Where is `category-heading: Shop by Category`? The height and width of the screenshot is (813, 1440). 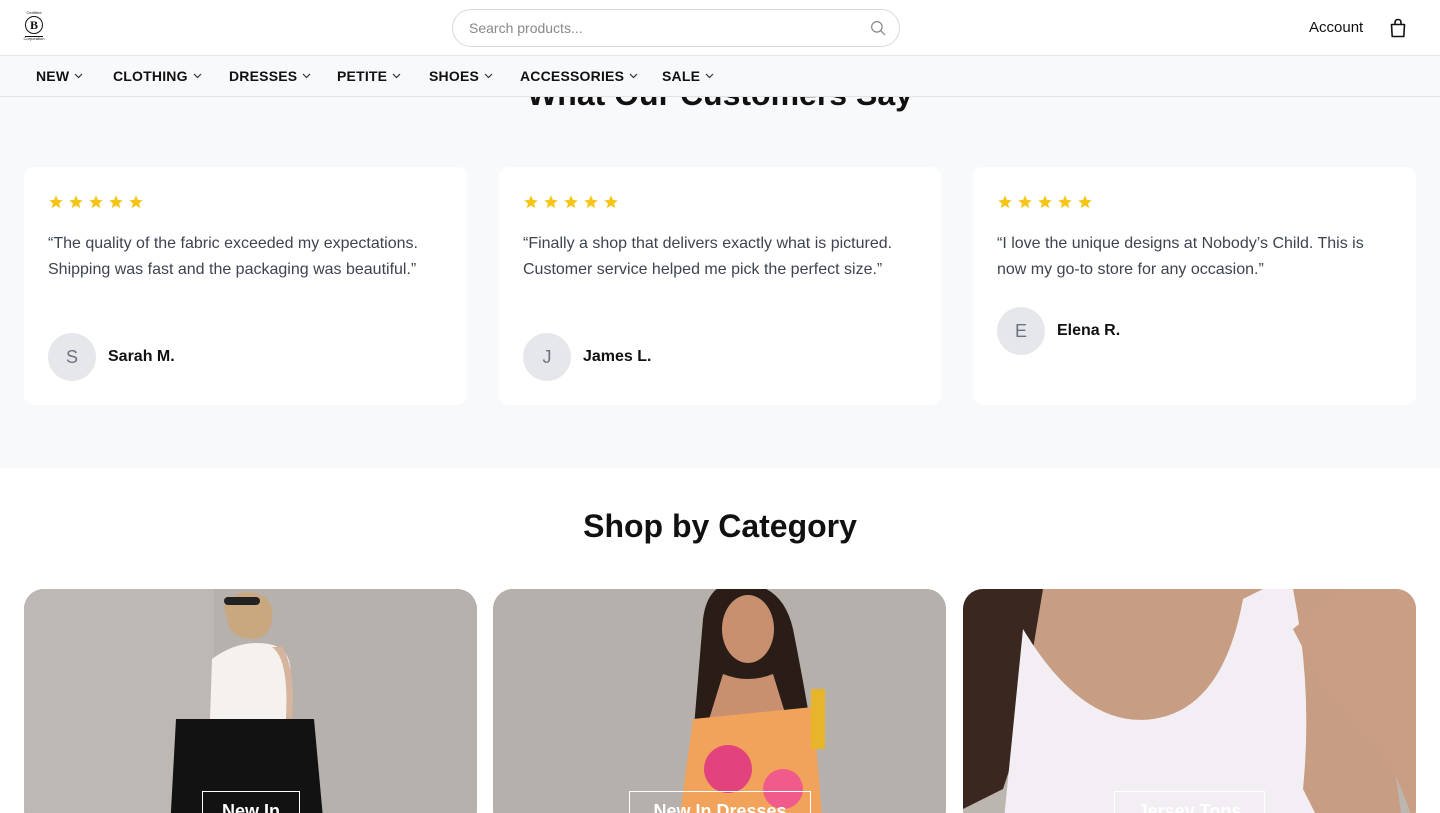 category-heading: Shop by Category is located at coordinates (720, 526).